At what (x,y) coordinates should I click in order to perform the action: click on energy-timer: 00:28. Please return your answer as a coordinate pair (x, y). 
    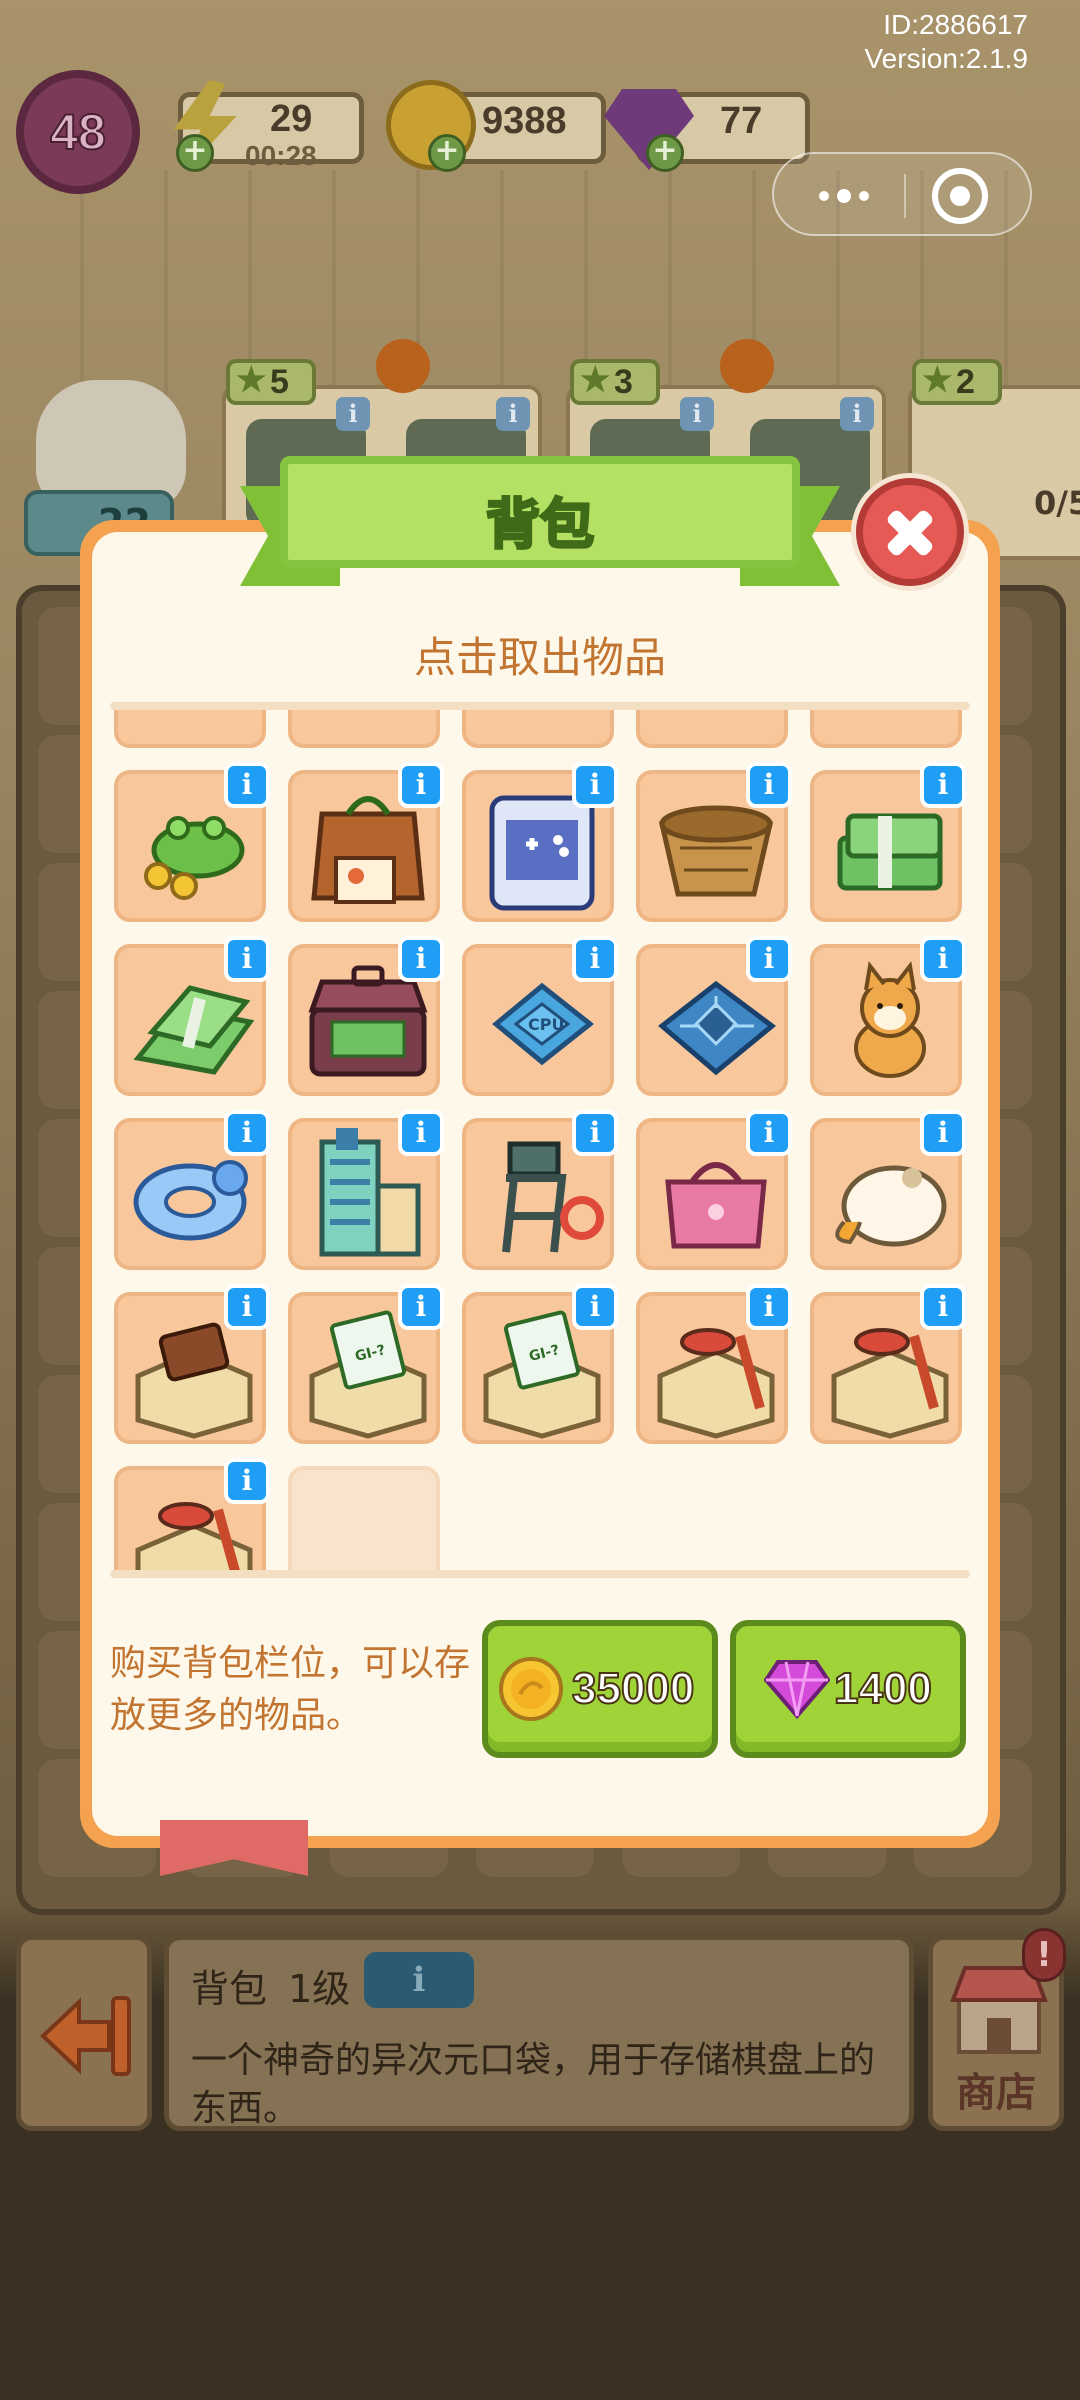
    Looking at the image, I should click on (281, 155).